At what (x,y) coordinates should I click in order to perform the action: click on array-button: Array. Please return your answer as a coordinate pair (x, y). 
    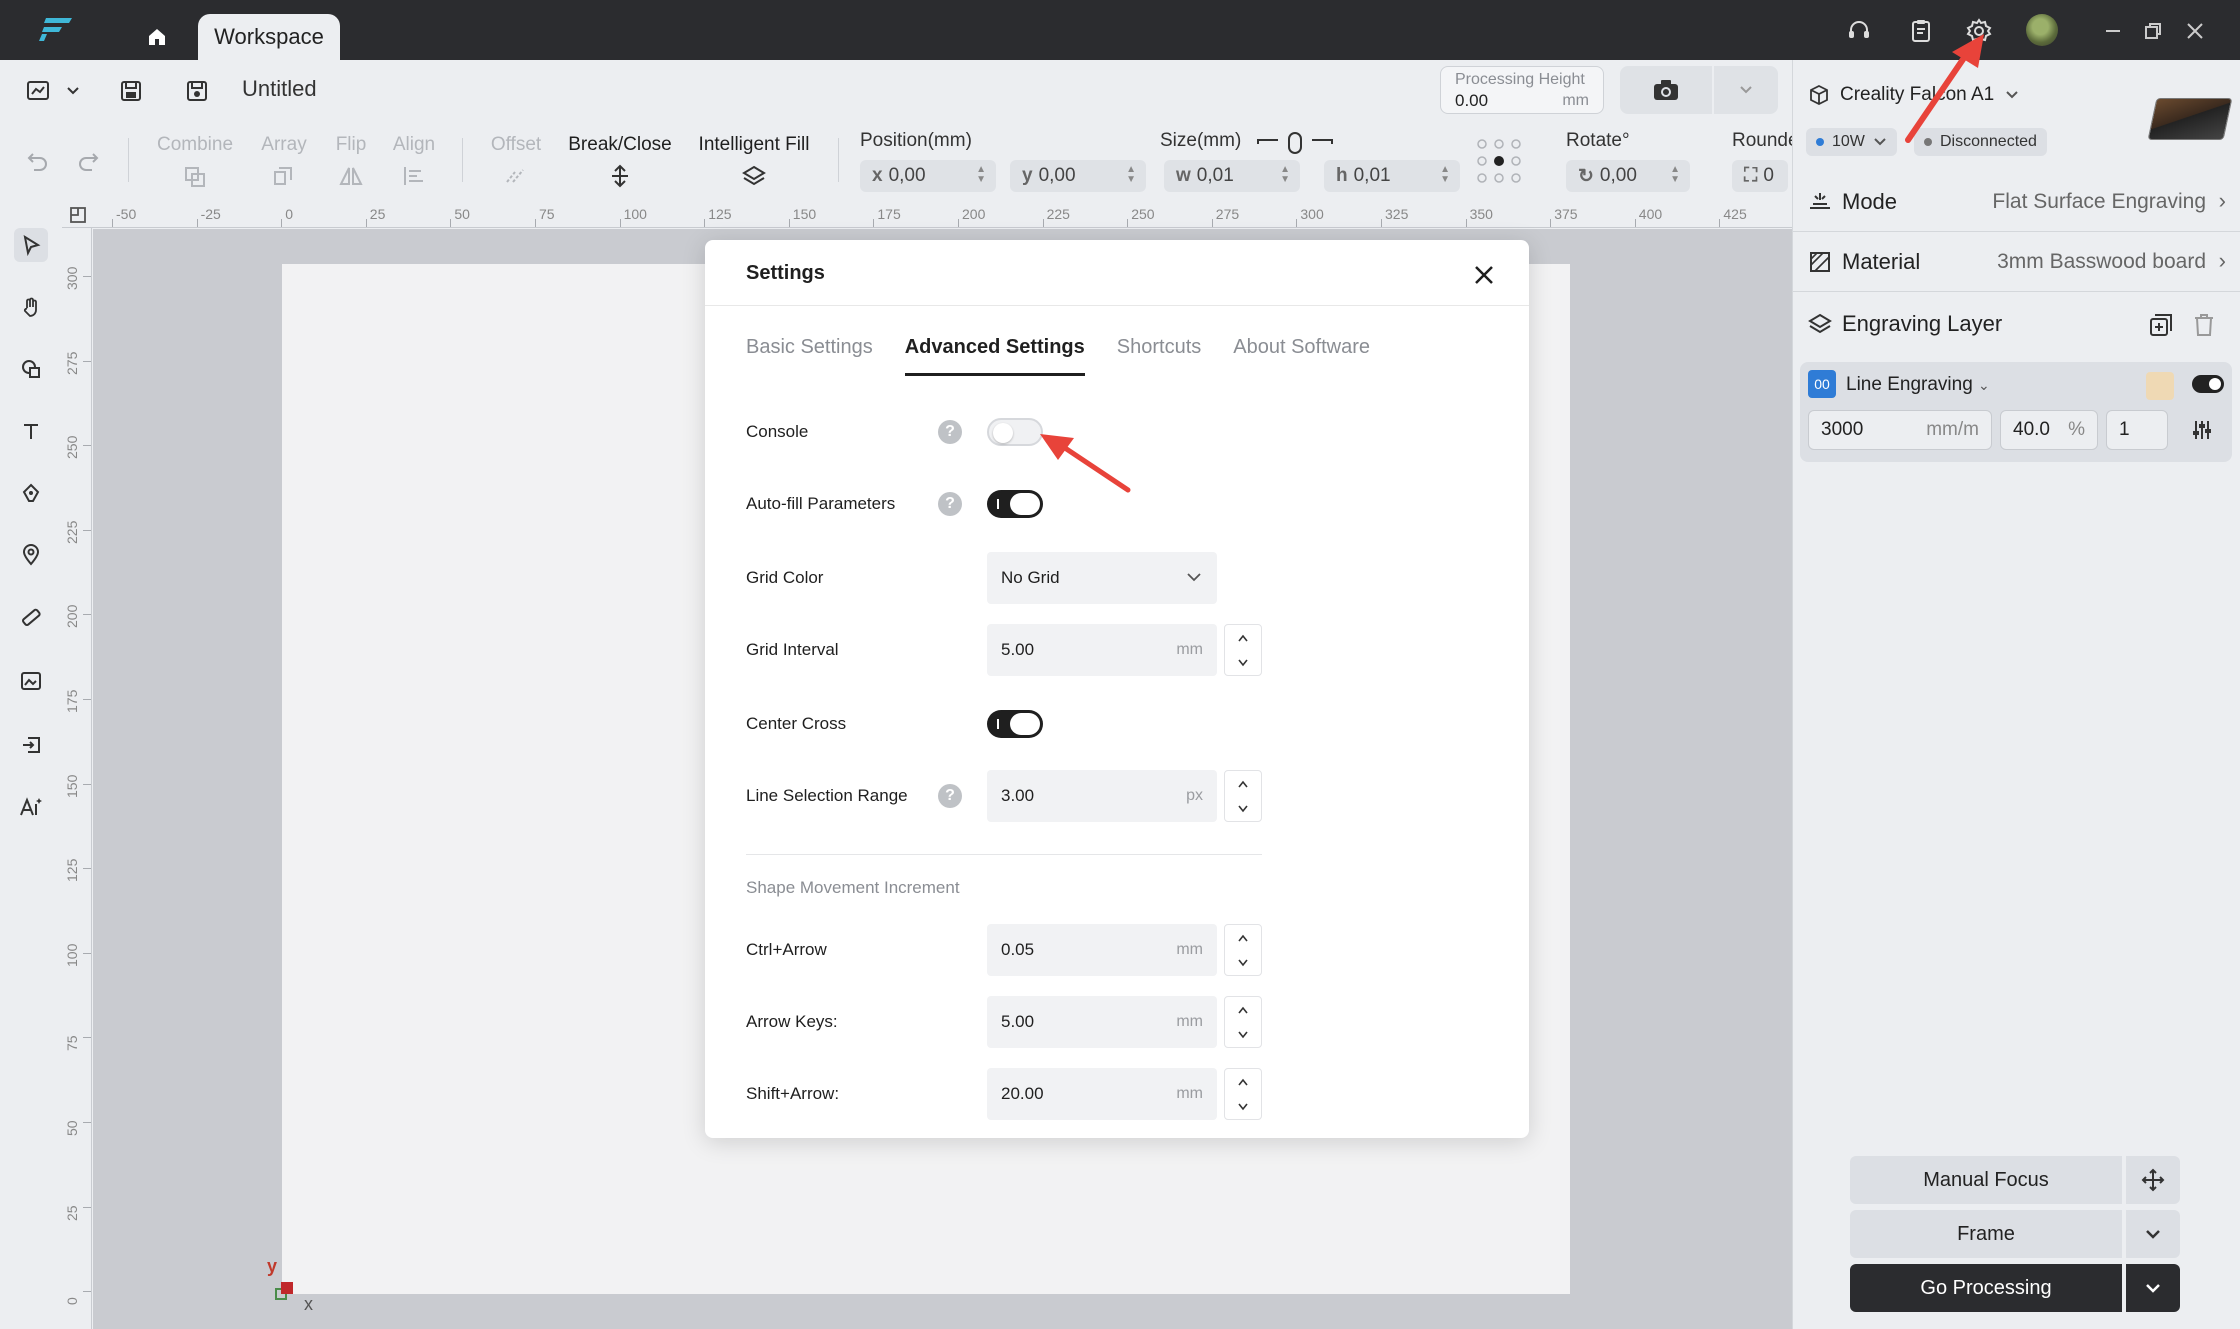
    Looking at the image, I should click on (284, 161).